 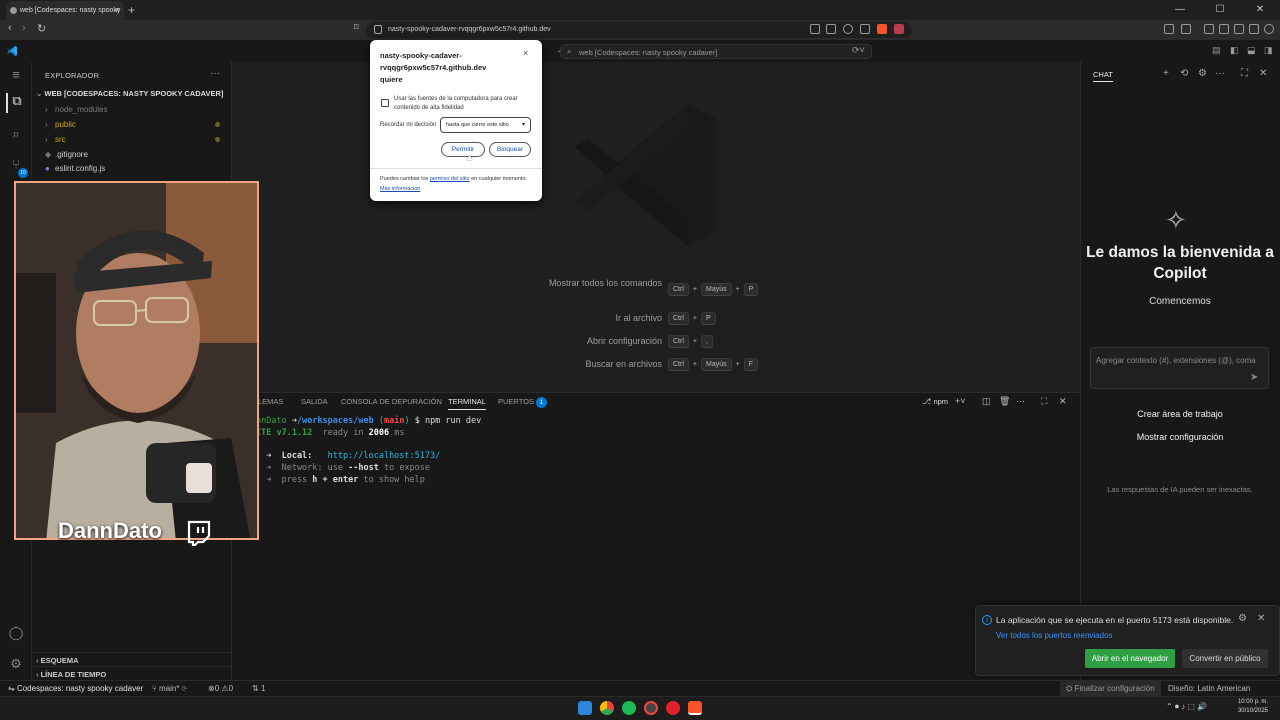 I want to click on kill-terminal-icon: 🗑, so click(x=1004, y=401).